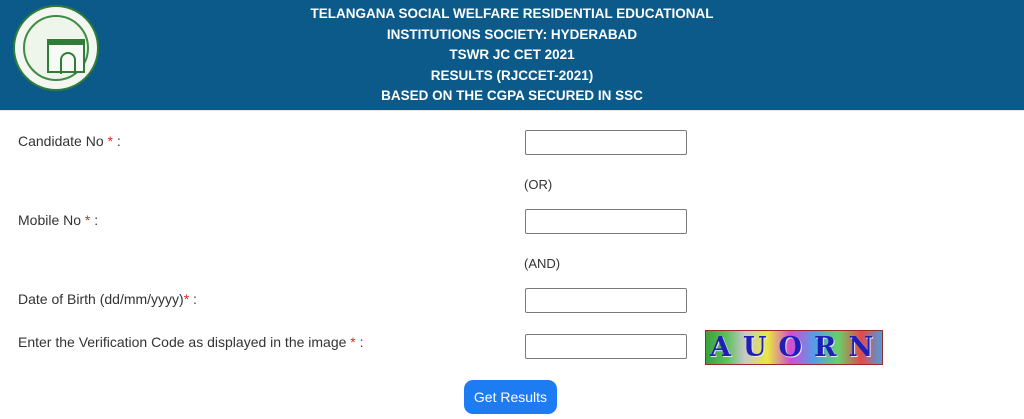 This screenshot has width=1024, height=419. Describe the element at coordinates (512, 34) in the screenshot. I see `header-line-2: INSTITUTIONS SOCIETY: HYDERABAD` at that location.